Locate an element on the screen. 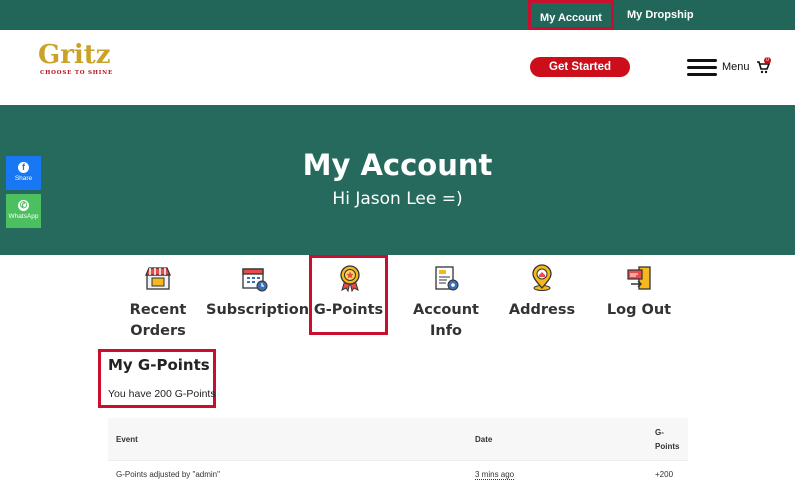 This screenshot has height=485, width=795. logo-wordmark: Gritz is located at coordinates (74, 55).